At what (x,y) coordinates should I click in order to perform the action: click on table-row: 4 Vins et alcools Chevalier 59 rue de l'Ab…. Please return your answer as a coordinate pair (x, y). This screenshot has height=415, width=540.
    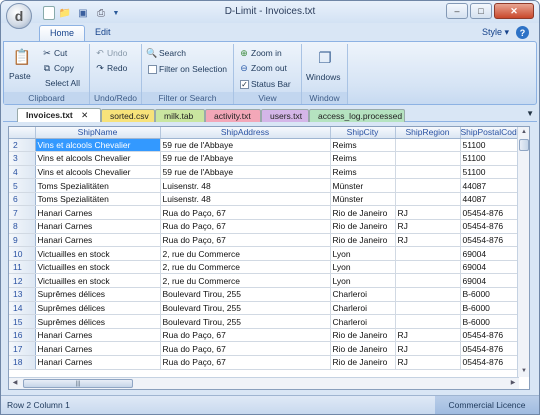
    Looking at the image, I should click on (266, 172).